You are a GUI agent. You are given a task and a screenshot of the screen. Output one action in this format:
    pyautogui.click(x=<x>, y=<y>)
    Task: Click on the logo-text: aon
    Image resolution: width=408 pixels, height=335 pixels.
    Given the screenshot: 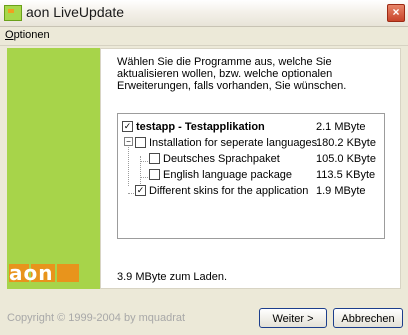 What is the action you would take?
    pyautogui.click(x=31, y=273)
    